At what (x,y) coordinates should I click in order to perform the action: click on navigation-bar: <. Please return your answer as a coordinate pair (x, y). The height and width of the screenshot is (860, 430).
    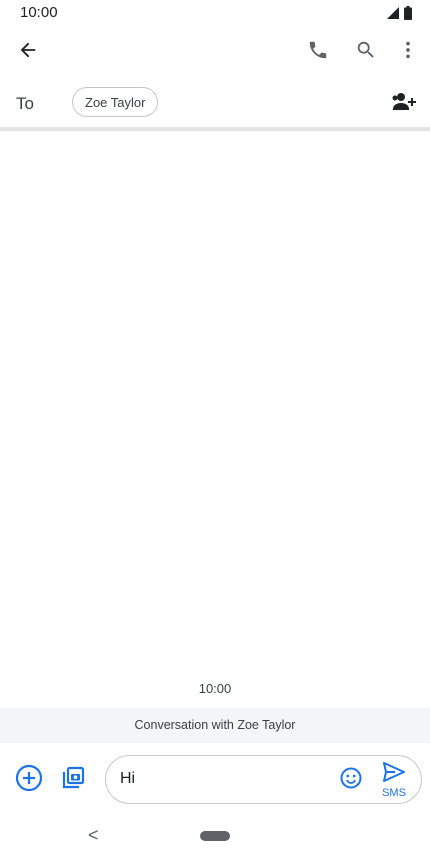
    Looking at the image, I should click on (215, 837).